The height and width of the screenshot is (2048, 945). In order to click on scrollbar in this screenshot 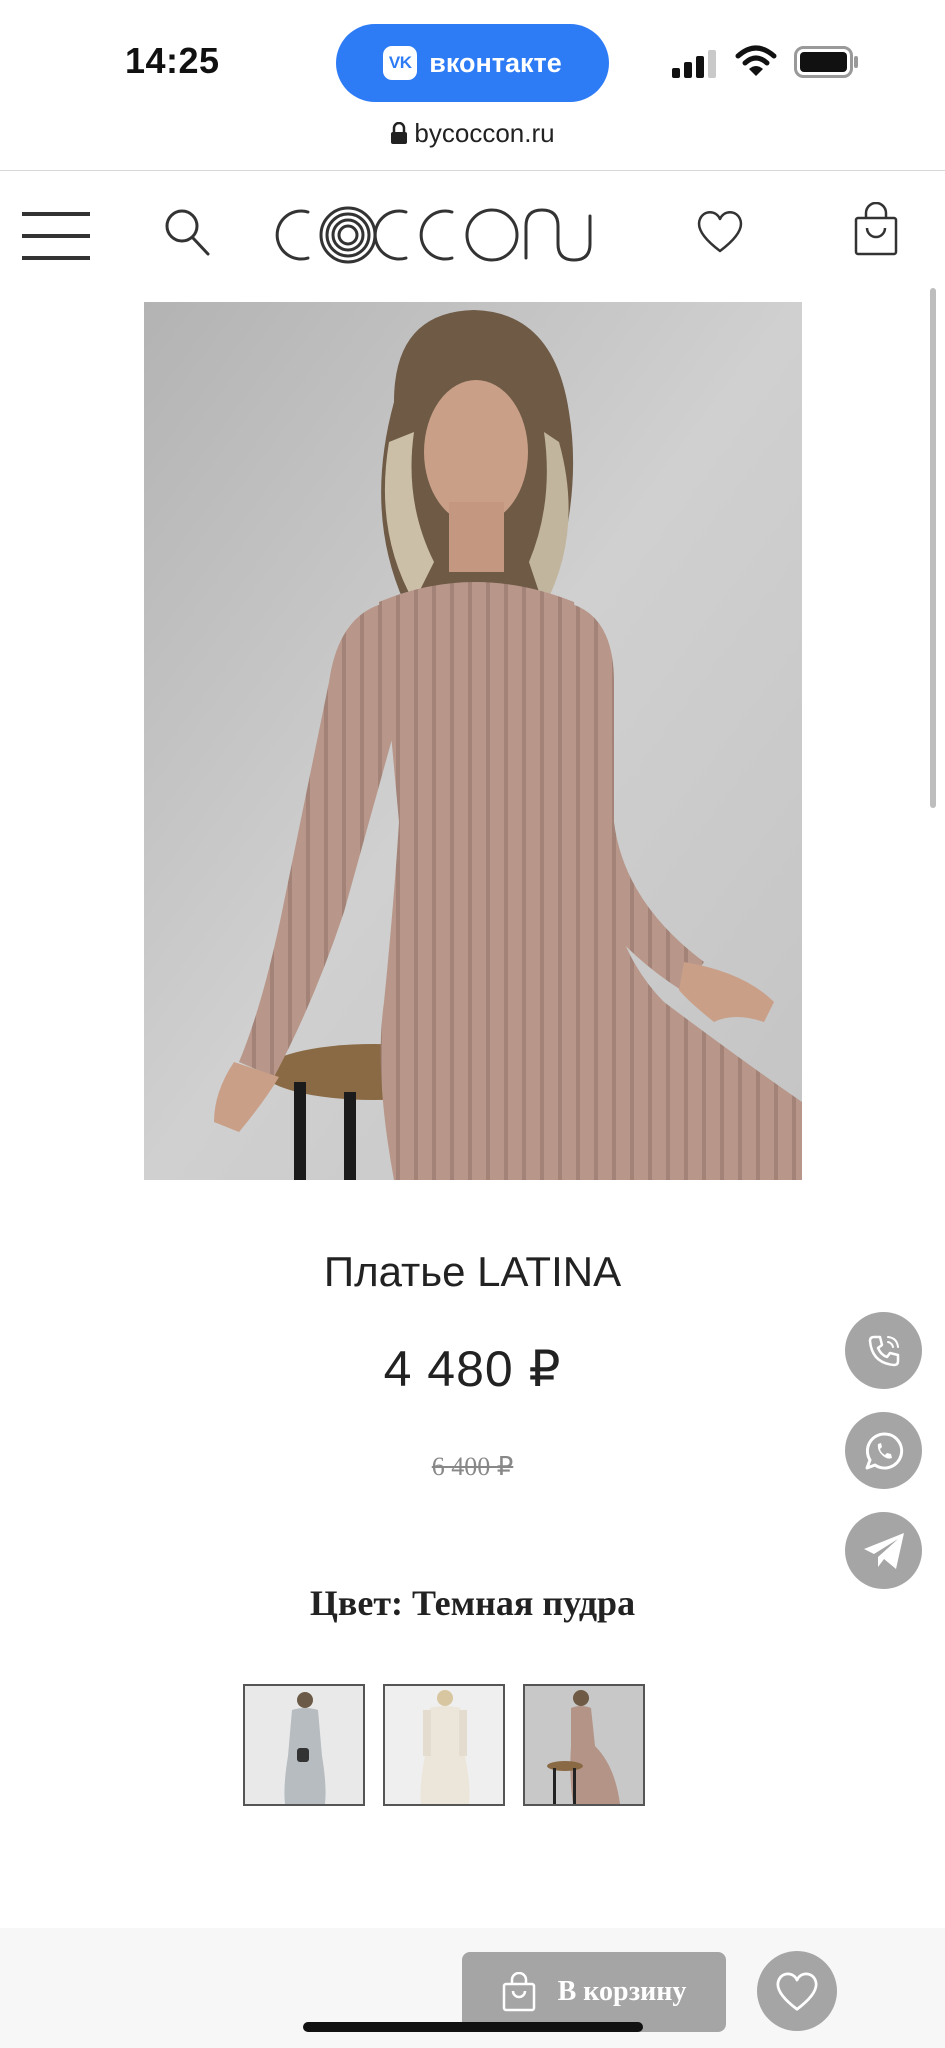, I will do `click(933, 548)`.